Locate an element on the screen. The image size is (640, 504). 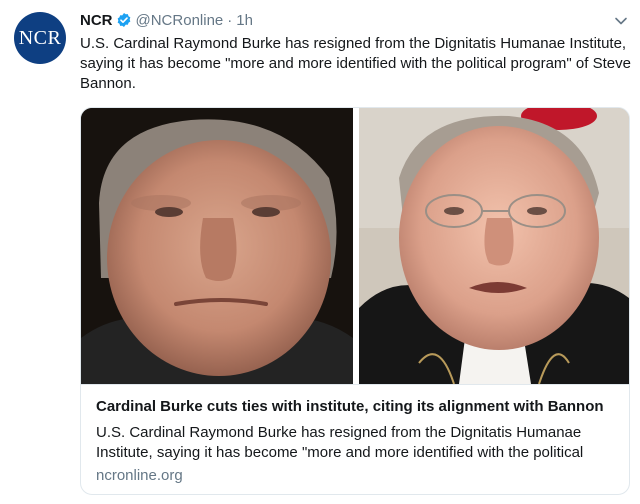
tweet-header: NCR @NCRonline · 1h is located at coordinates (166, 20).